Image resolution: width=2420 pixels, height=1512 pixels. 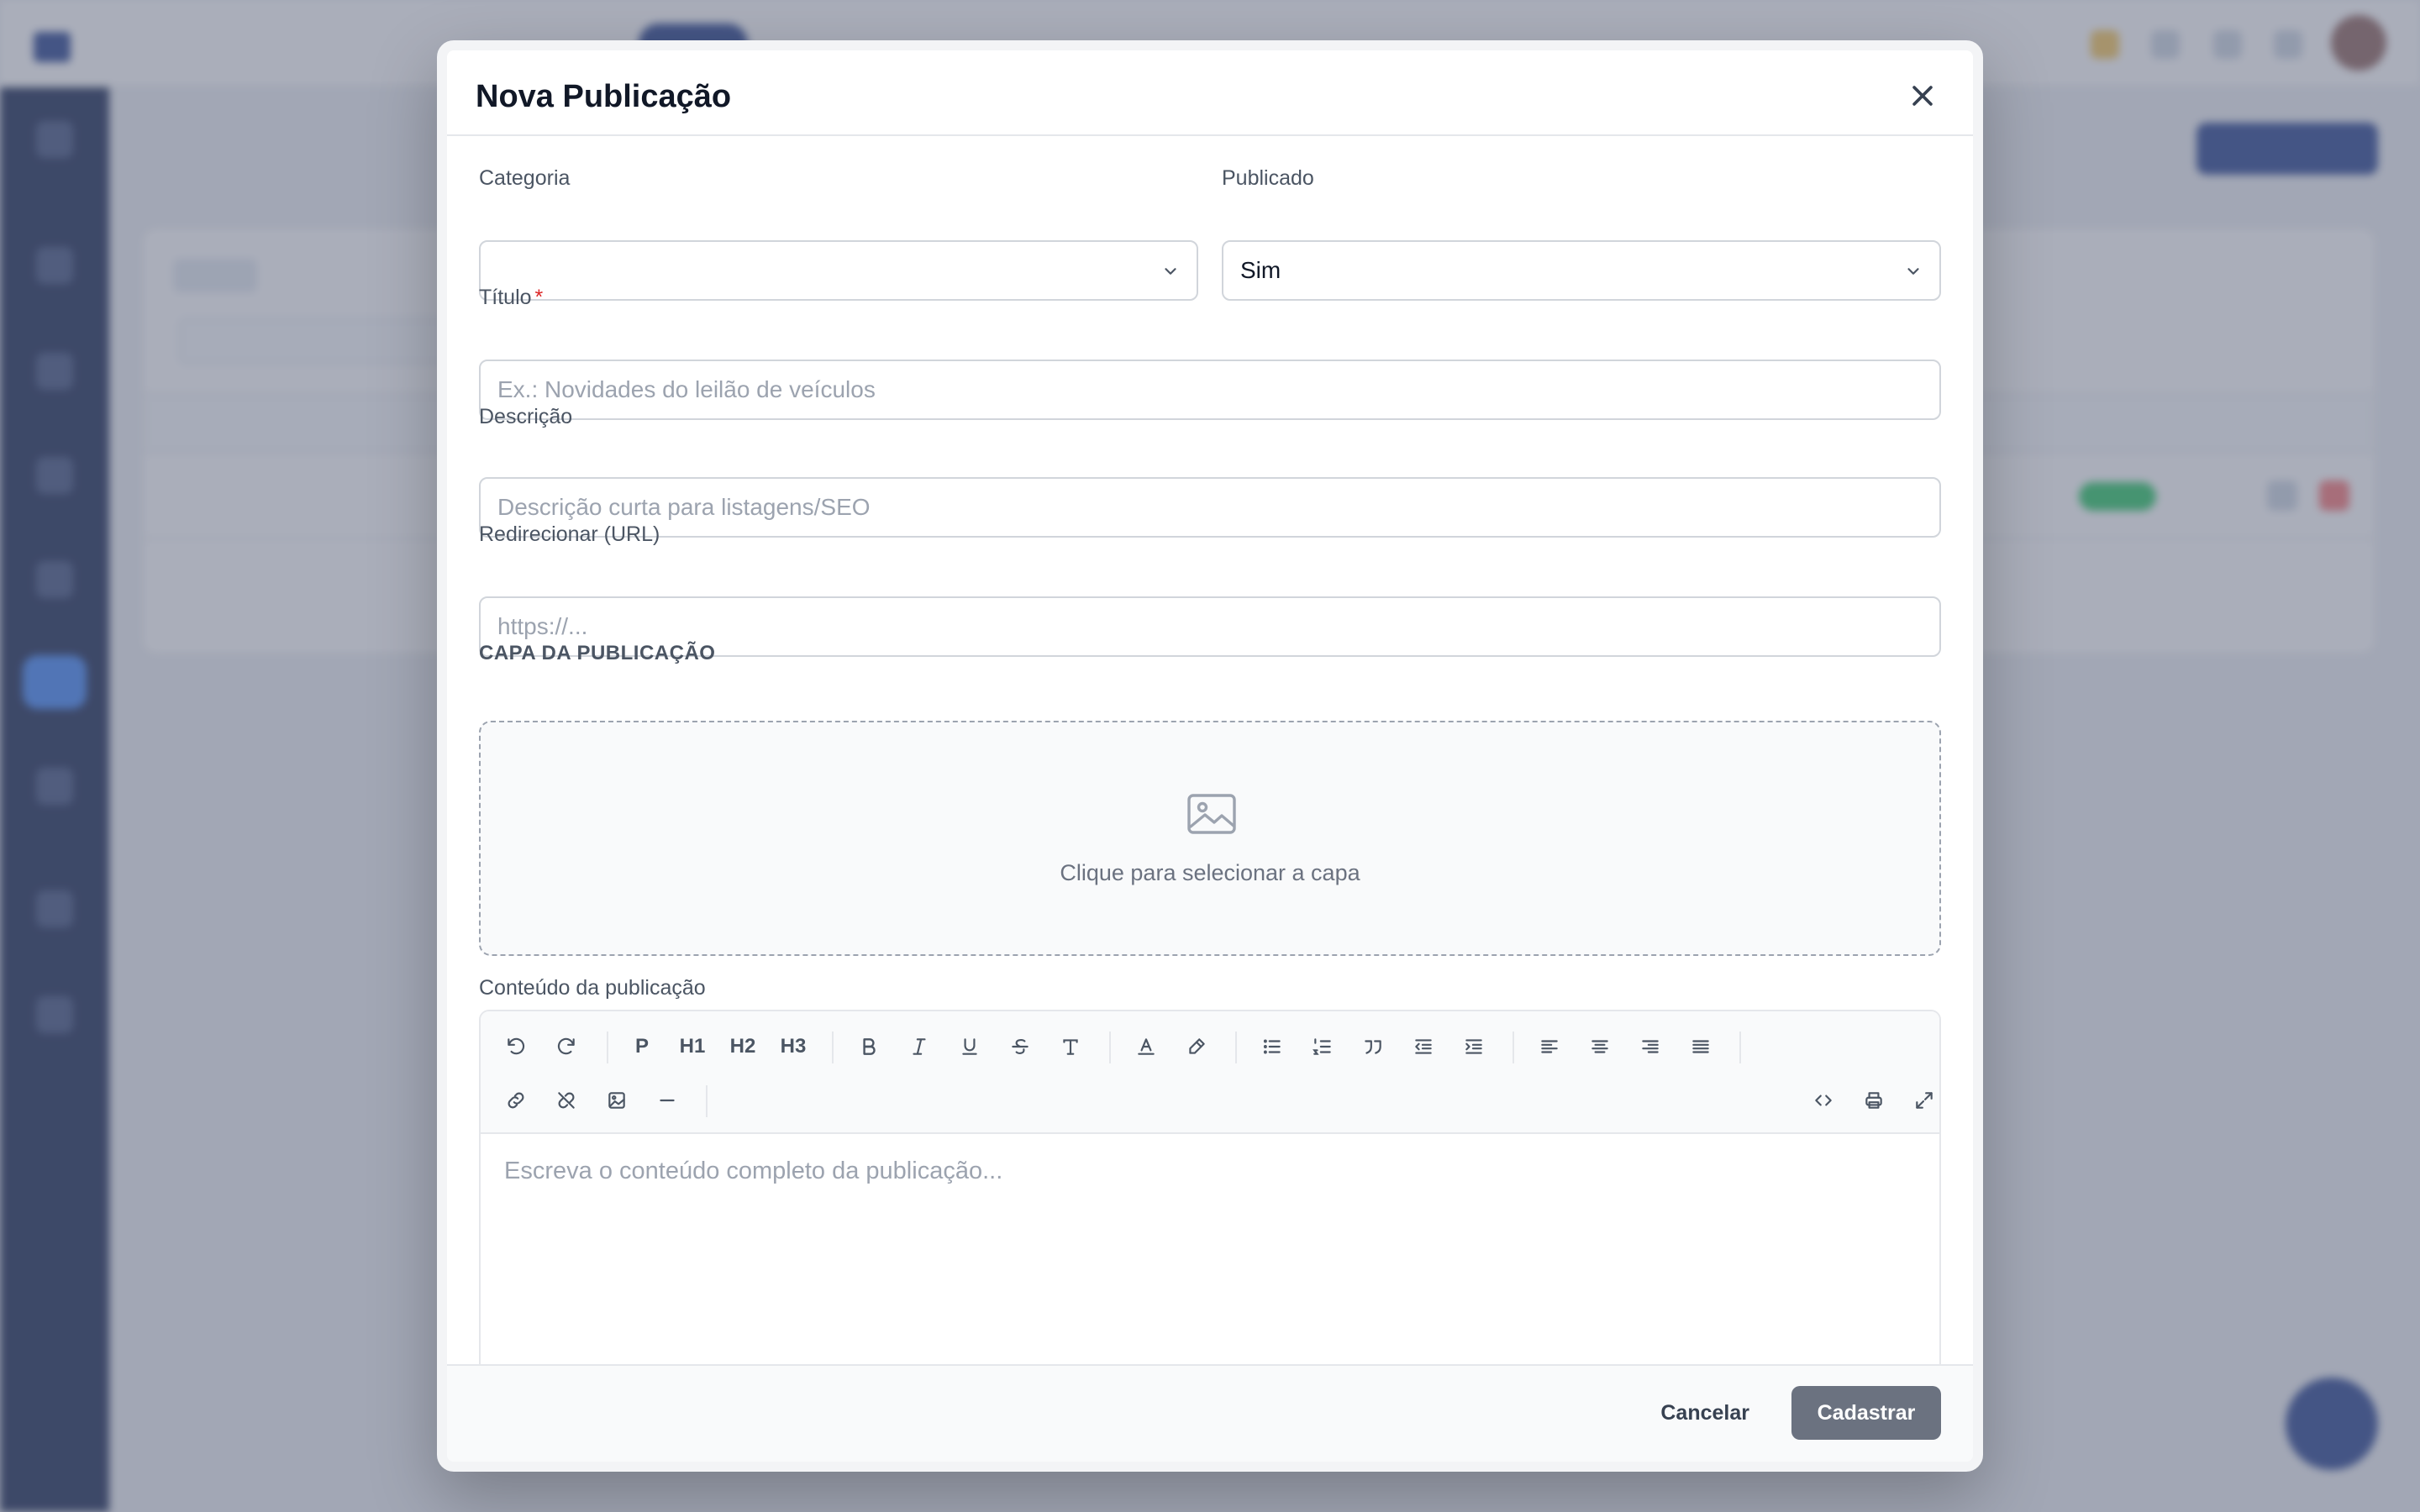 I want to click on horizontal-rule-icon, so click(x=667, y=1100).